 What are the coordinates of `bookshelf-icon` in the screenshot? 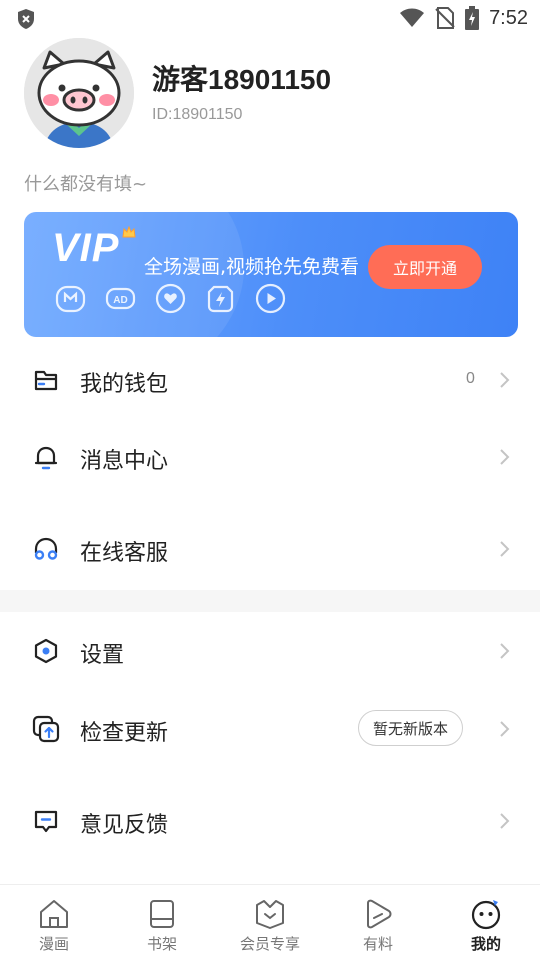 It's located at (162, 914).